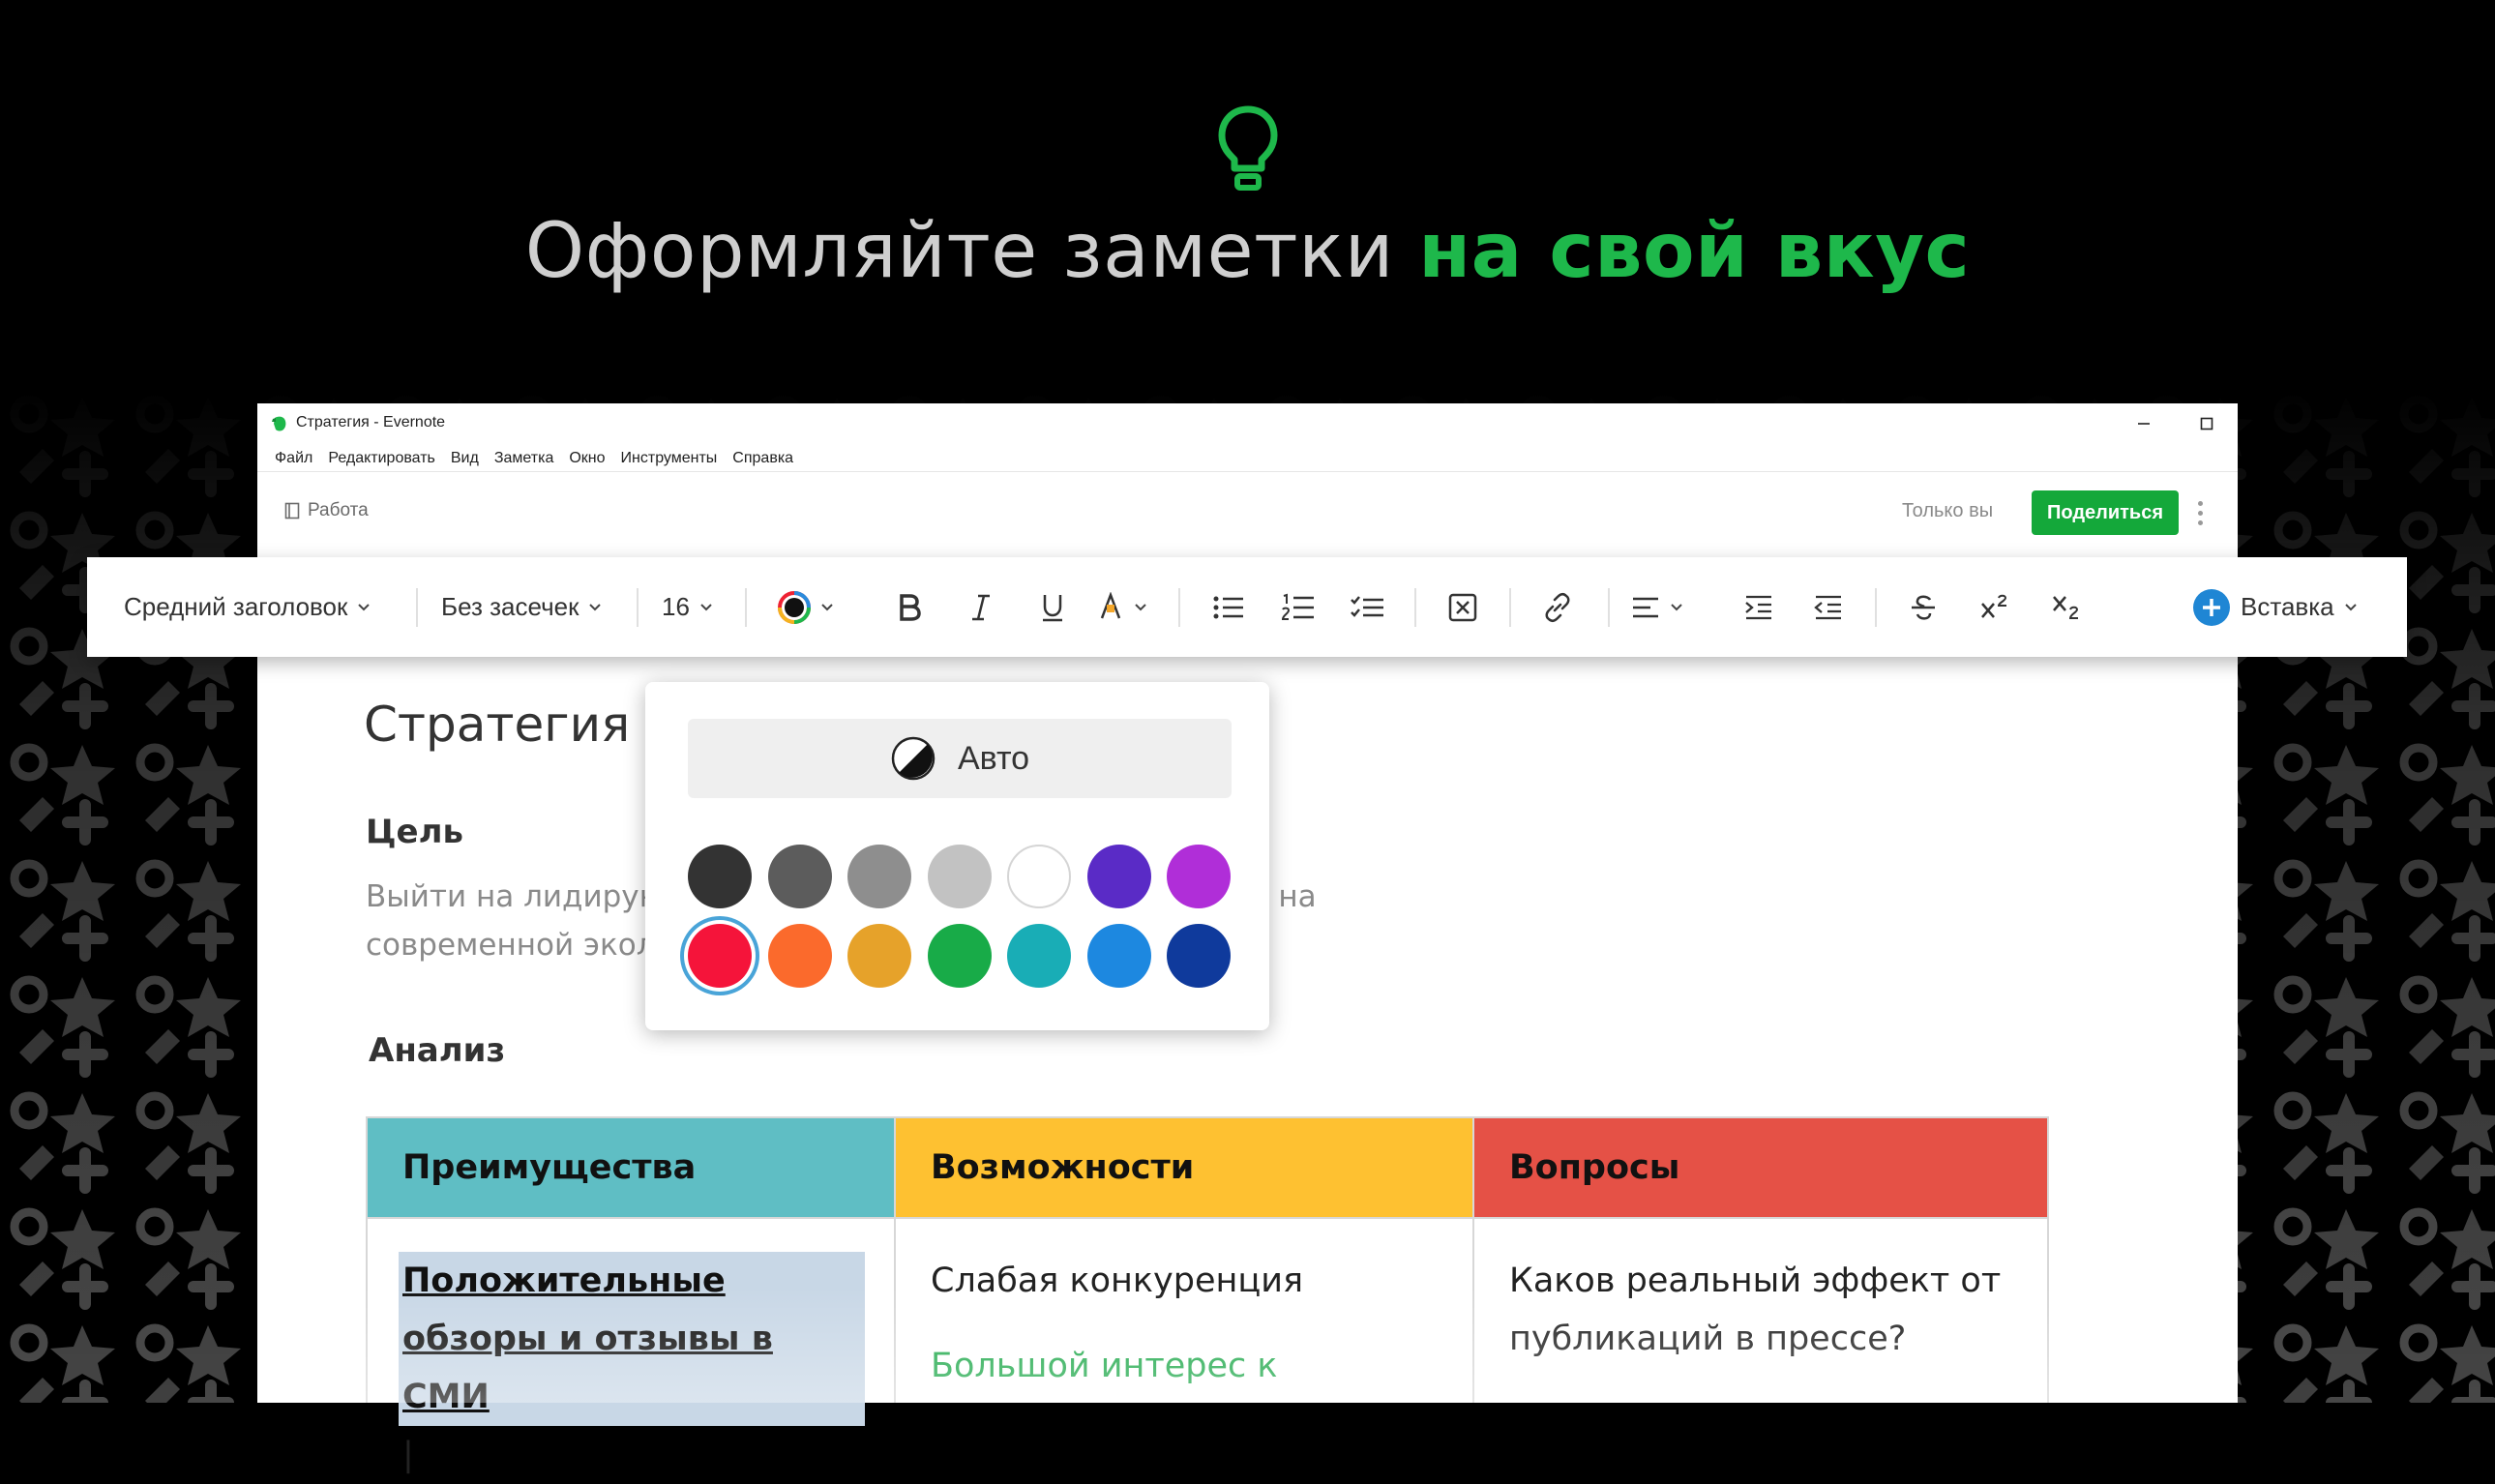 The image size is (2495, 1484). Describe the element at coordinates (2105, 512) in the screenshot. I see `share-button: Поделиться` at that location.